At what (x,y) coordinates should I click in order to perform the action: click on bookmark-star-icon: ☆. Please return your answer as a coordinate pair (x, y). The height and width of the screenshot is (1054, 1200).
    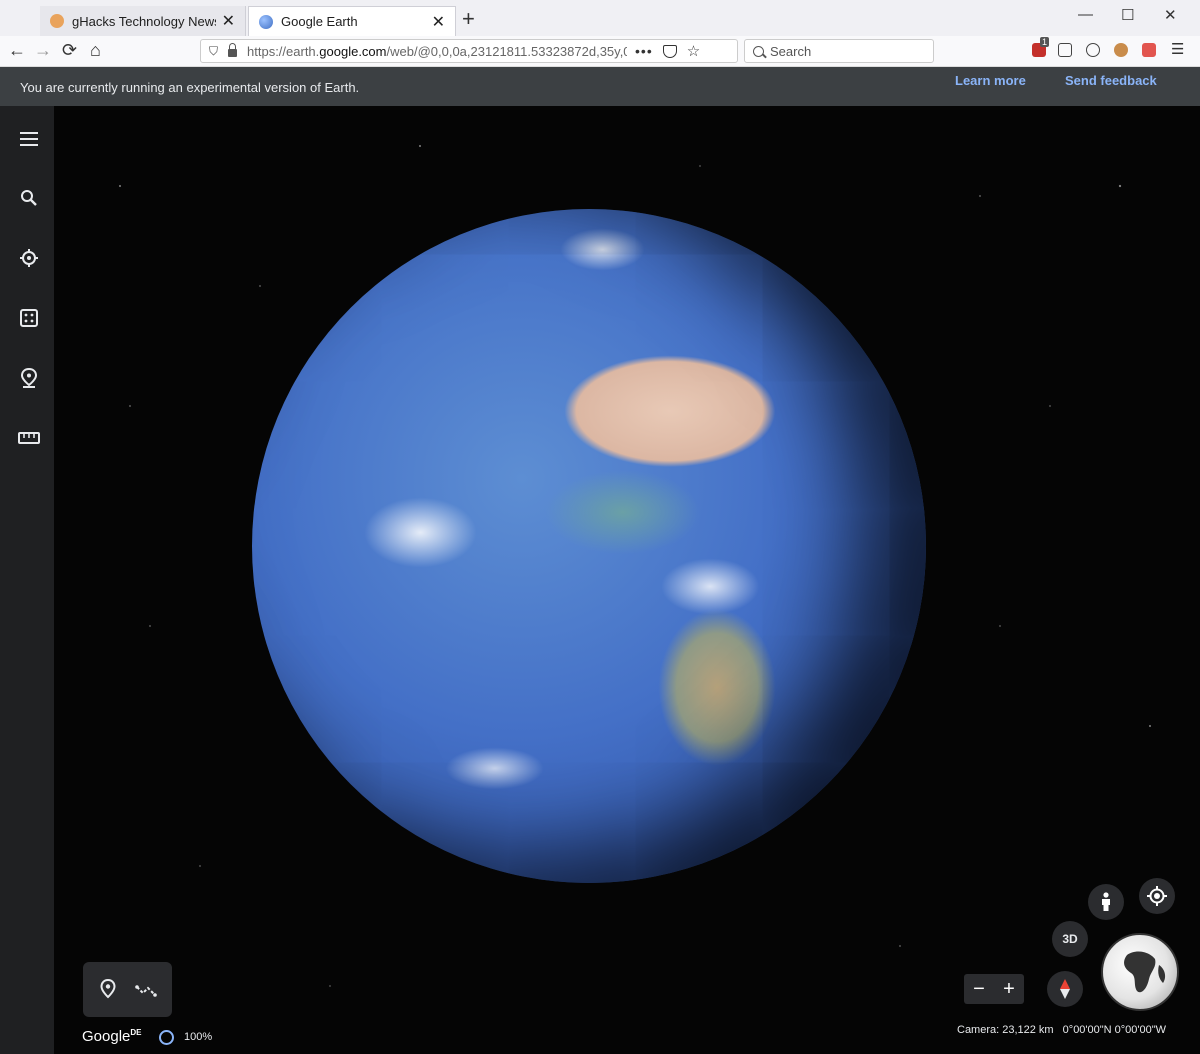
    Looking at the image, I should click on (693, 51).